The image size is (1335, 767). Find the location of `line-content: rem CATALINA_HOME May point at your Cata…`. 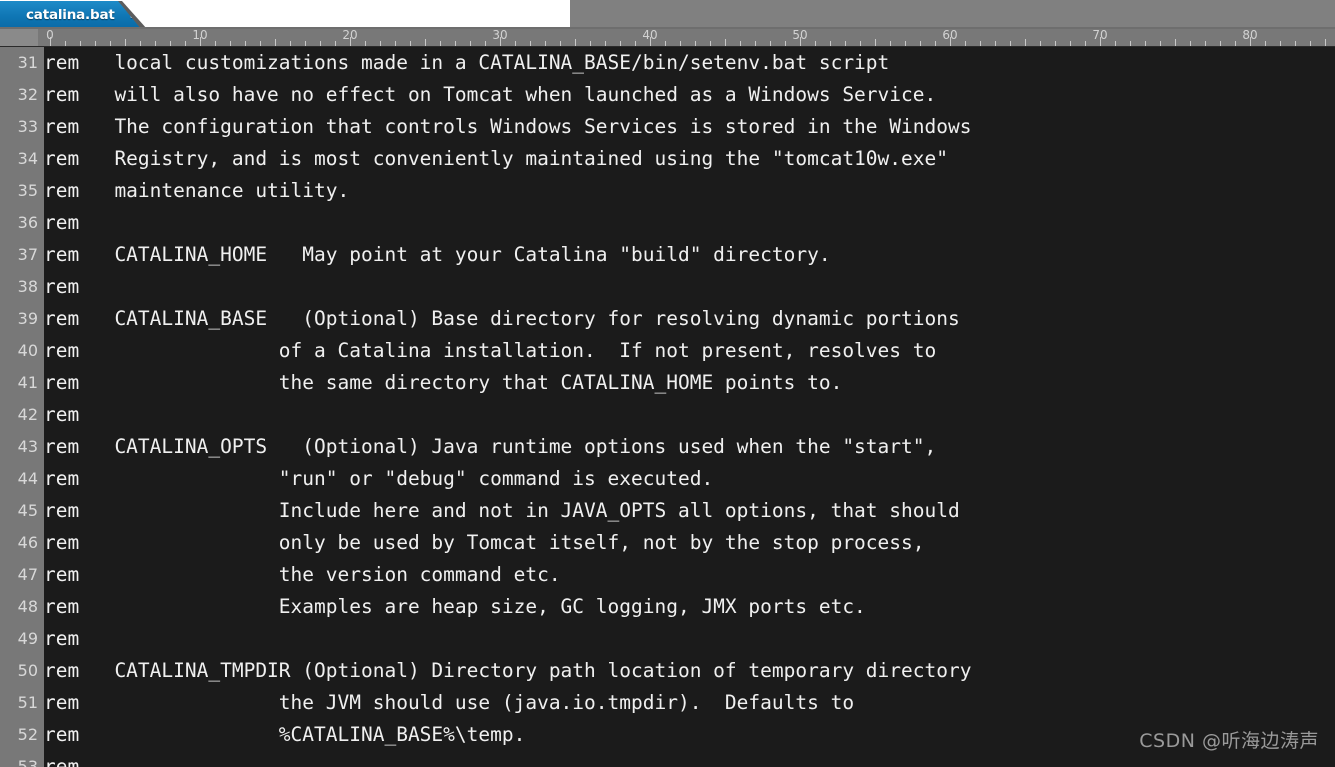

line-content: rem CATALINA_HOME May point at your Cata… is located at coordinates (437, 255).